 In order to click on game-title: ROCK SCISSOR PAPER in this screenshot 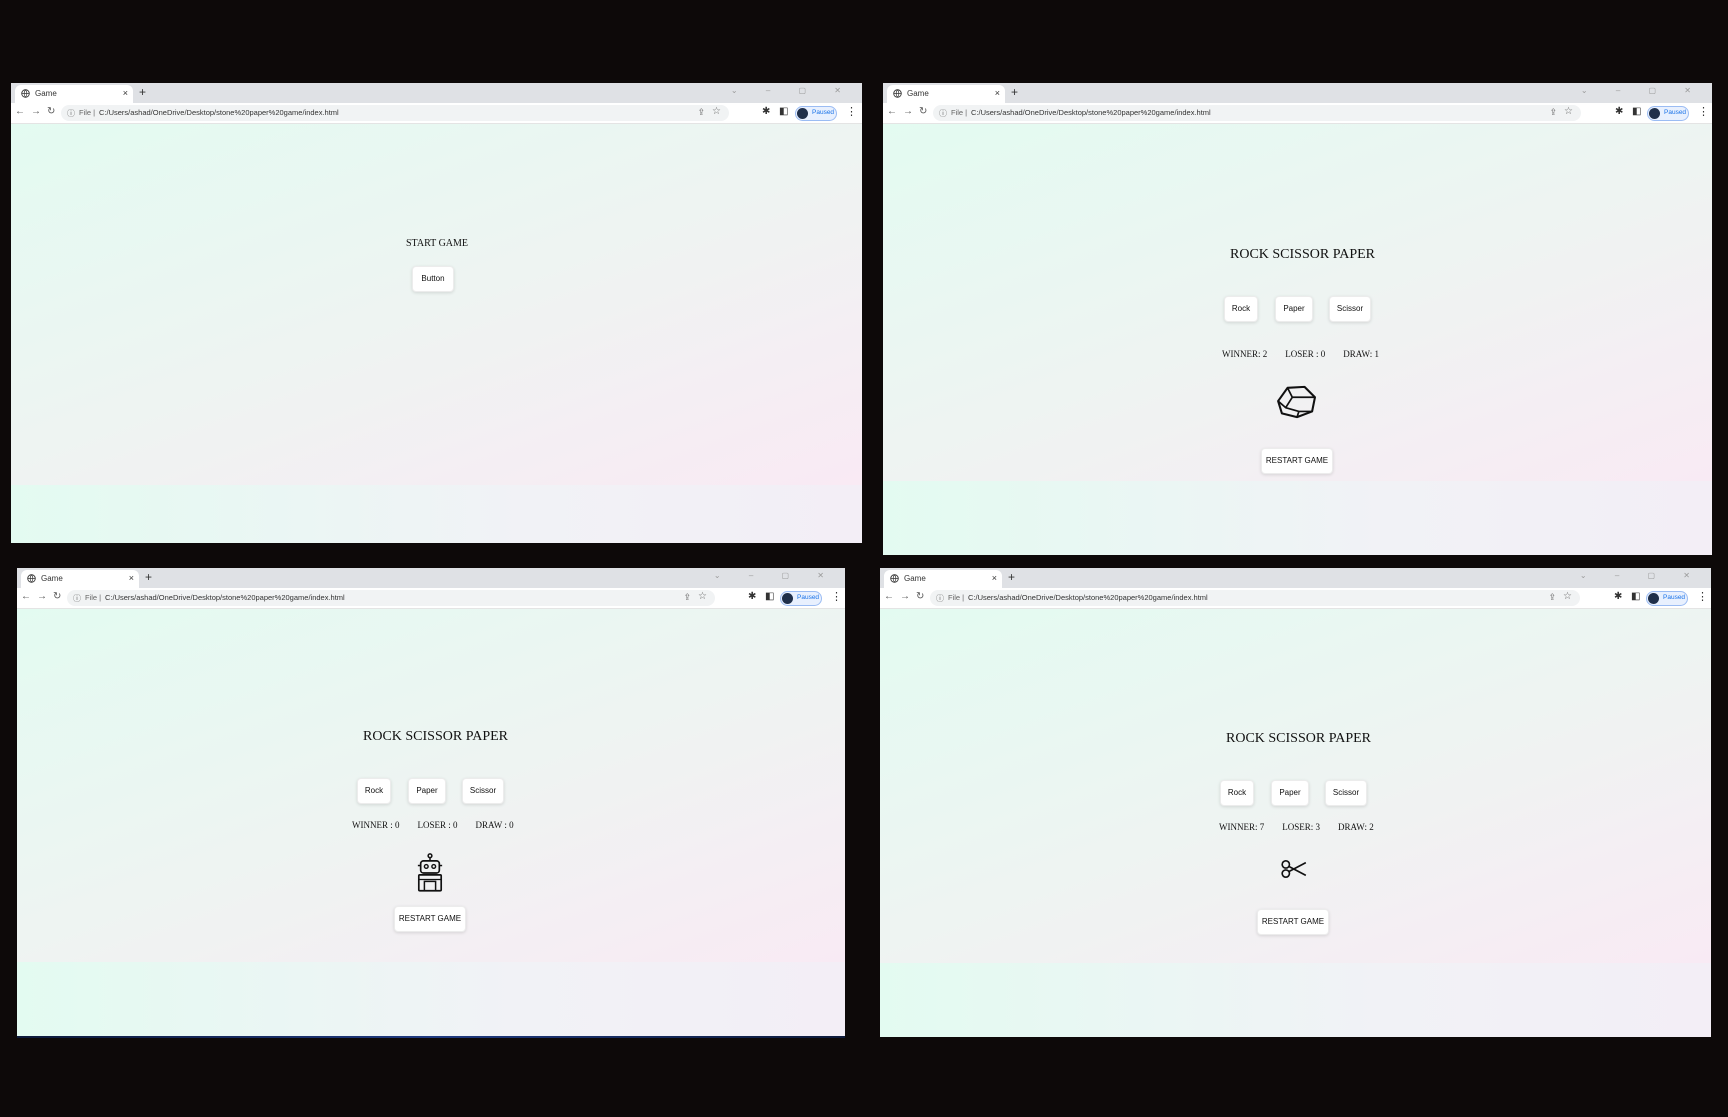, I will do `click(435, 736)`.